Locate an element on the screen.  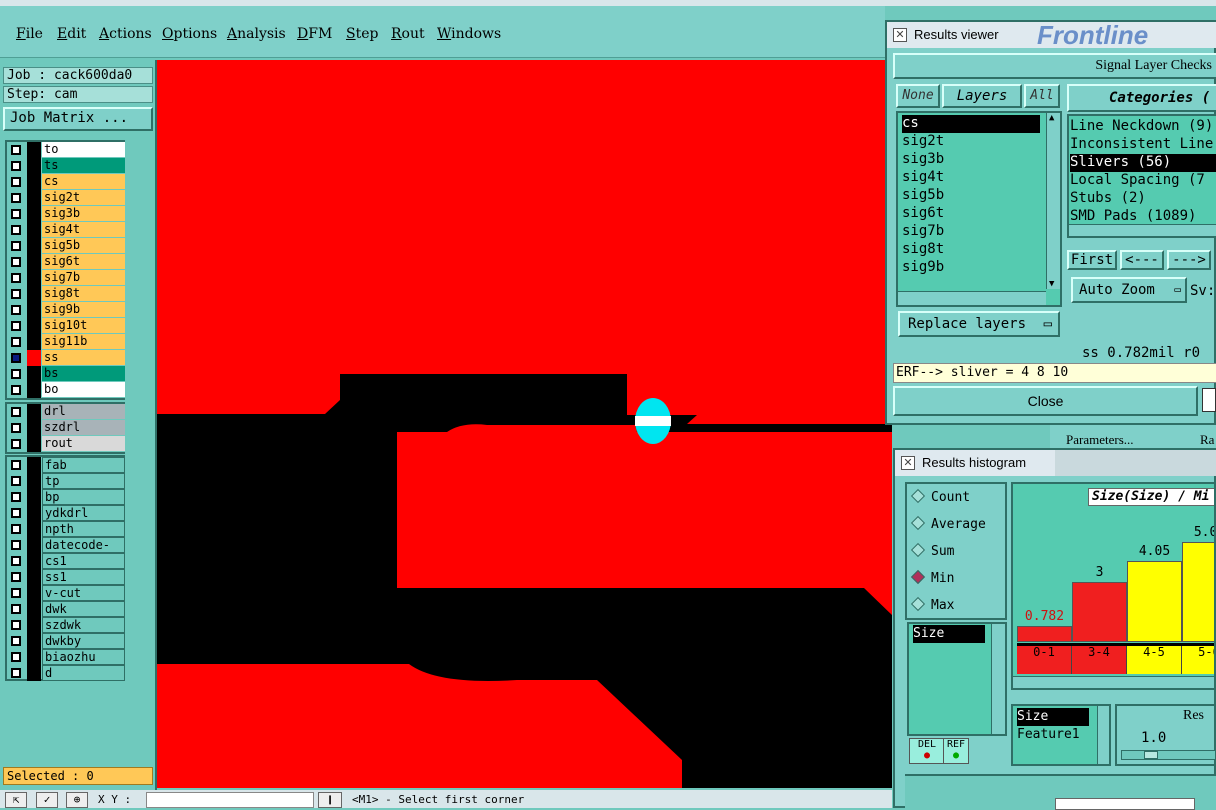
layer-name: sig10t is located at coordinates (83, 326).